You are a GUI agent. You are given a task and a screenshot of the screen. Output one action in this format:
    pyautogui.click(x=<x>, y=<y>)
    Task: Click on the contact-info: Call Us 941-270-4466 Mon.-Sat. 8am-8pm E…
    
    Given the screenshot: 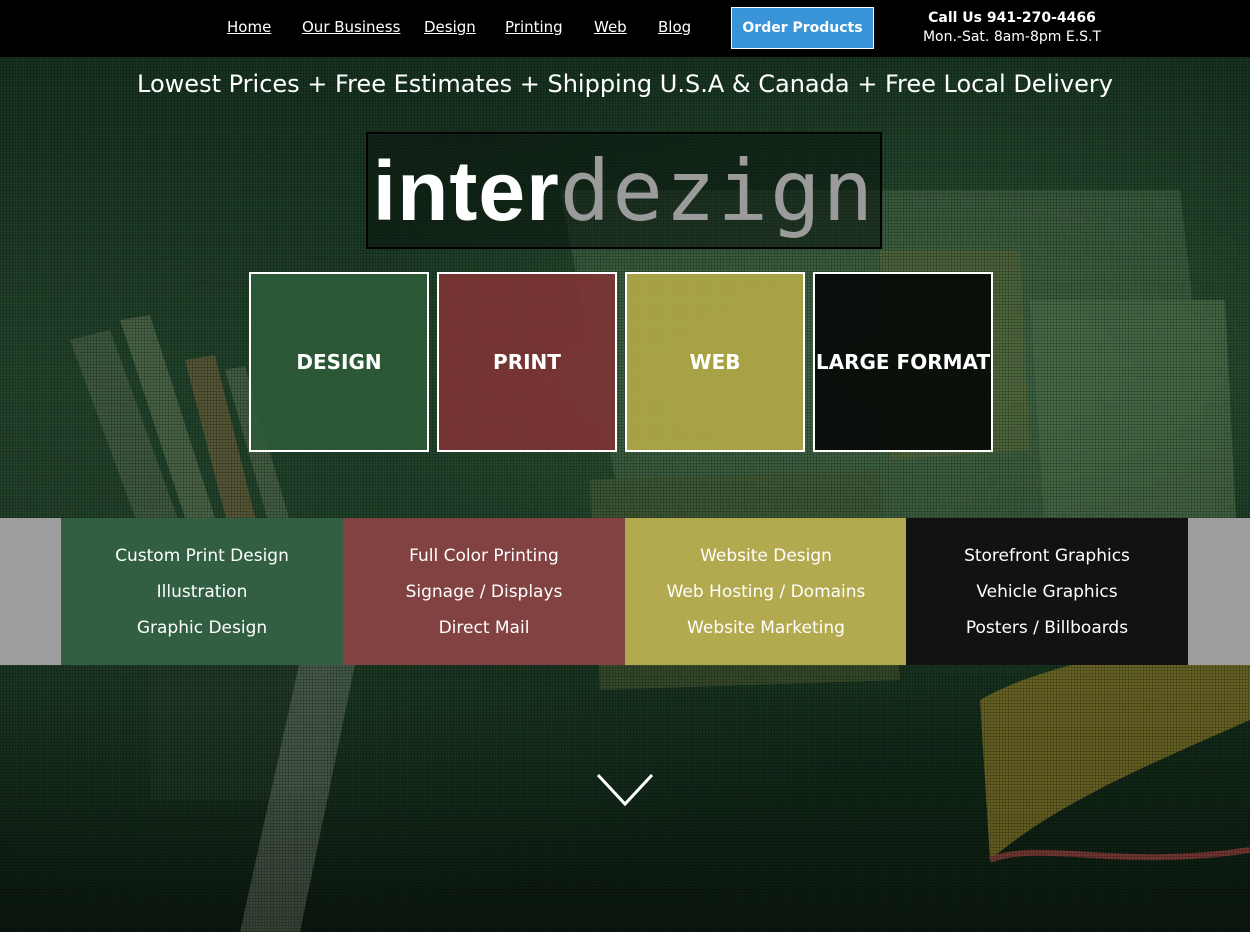 What is the action you would take?
    pyautogui.click(x=1012, y=28)
    